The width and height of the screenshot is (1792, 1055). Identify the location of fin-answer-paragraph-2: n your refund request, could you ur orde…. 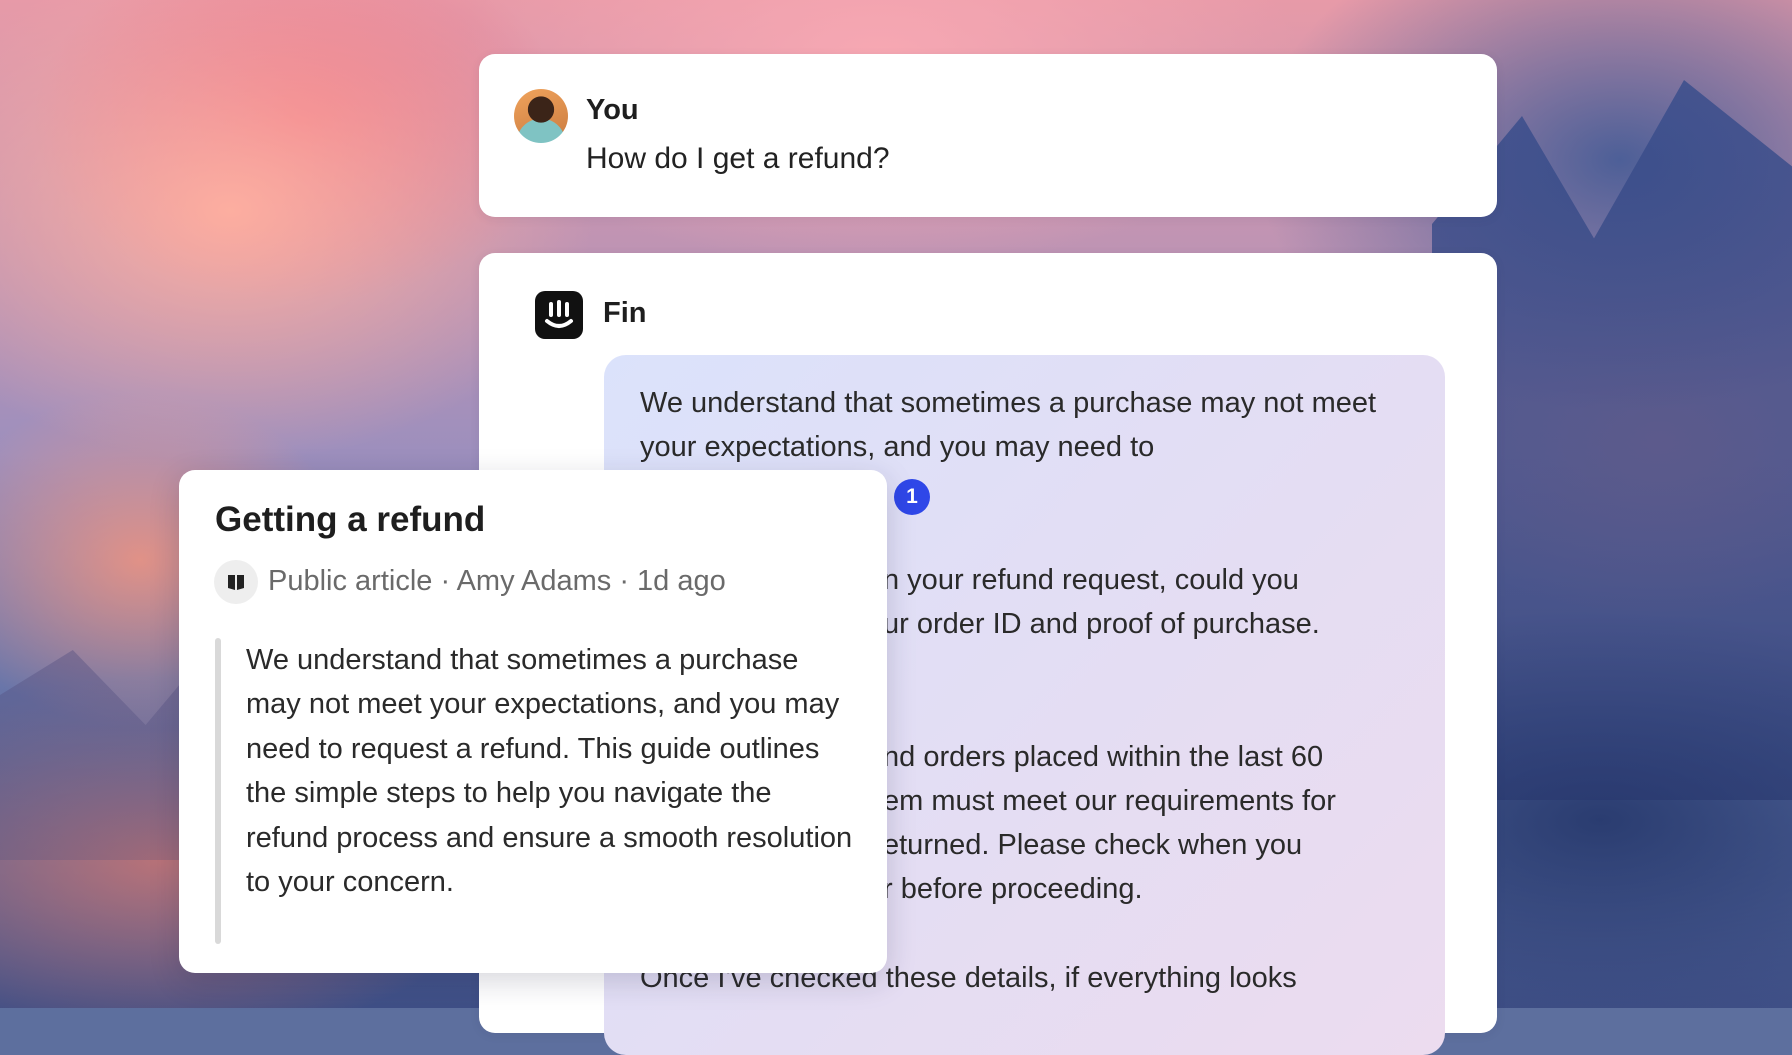
(1101, 602).